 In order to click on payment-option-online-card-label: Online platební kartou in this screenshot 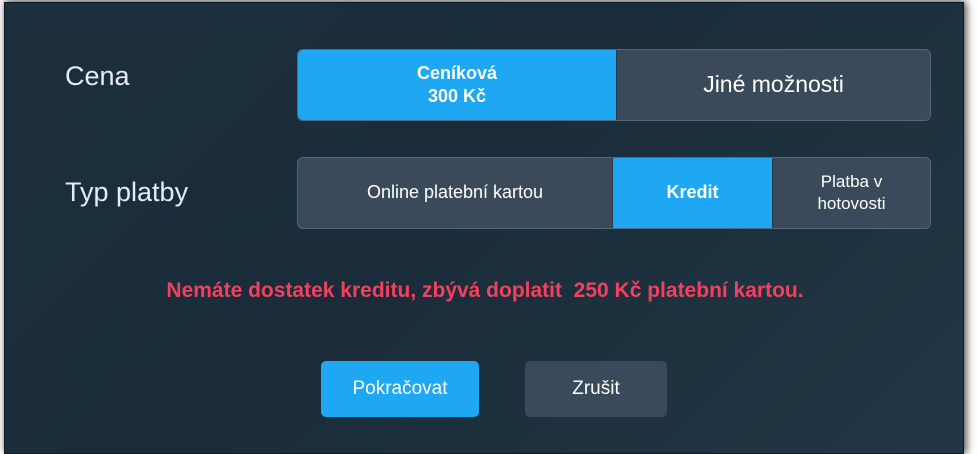, I will do `click(455, 192)`.